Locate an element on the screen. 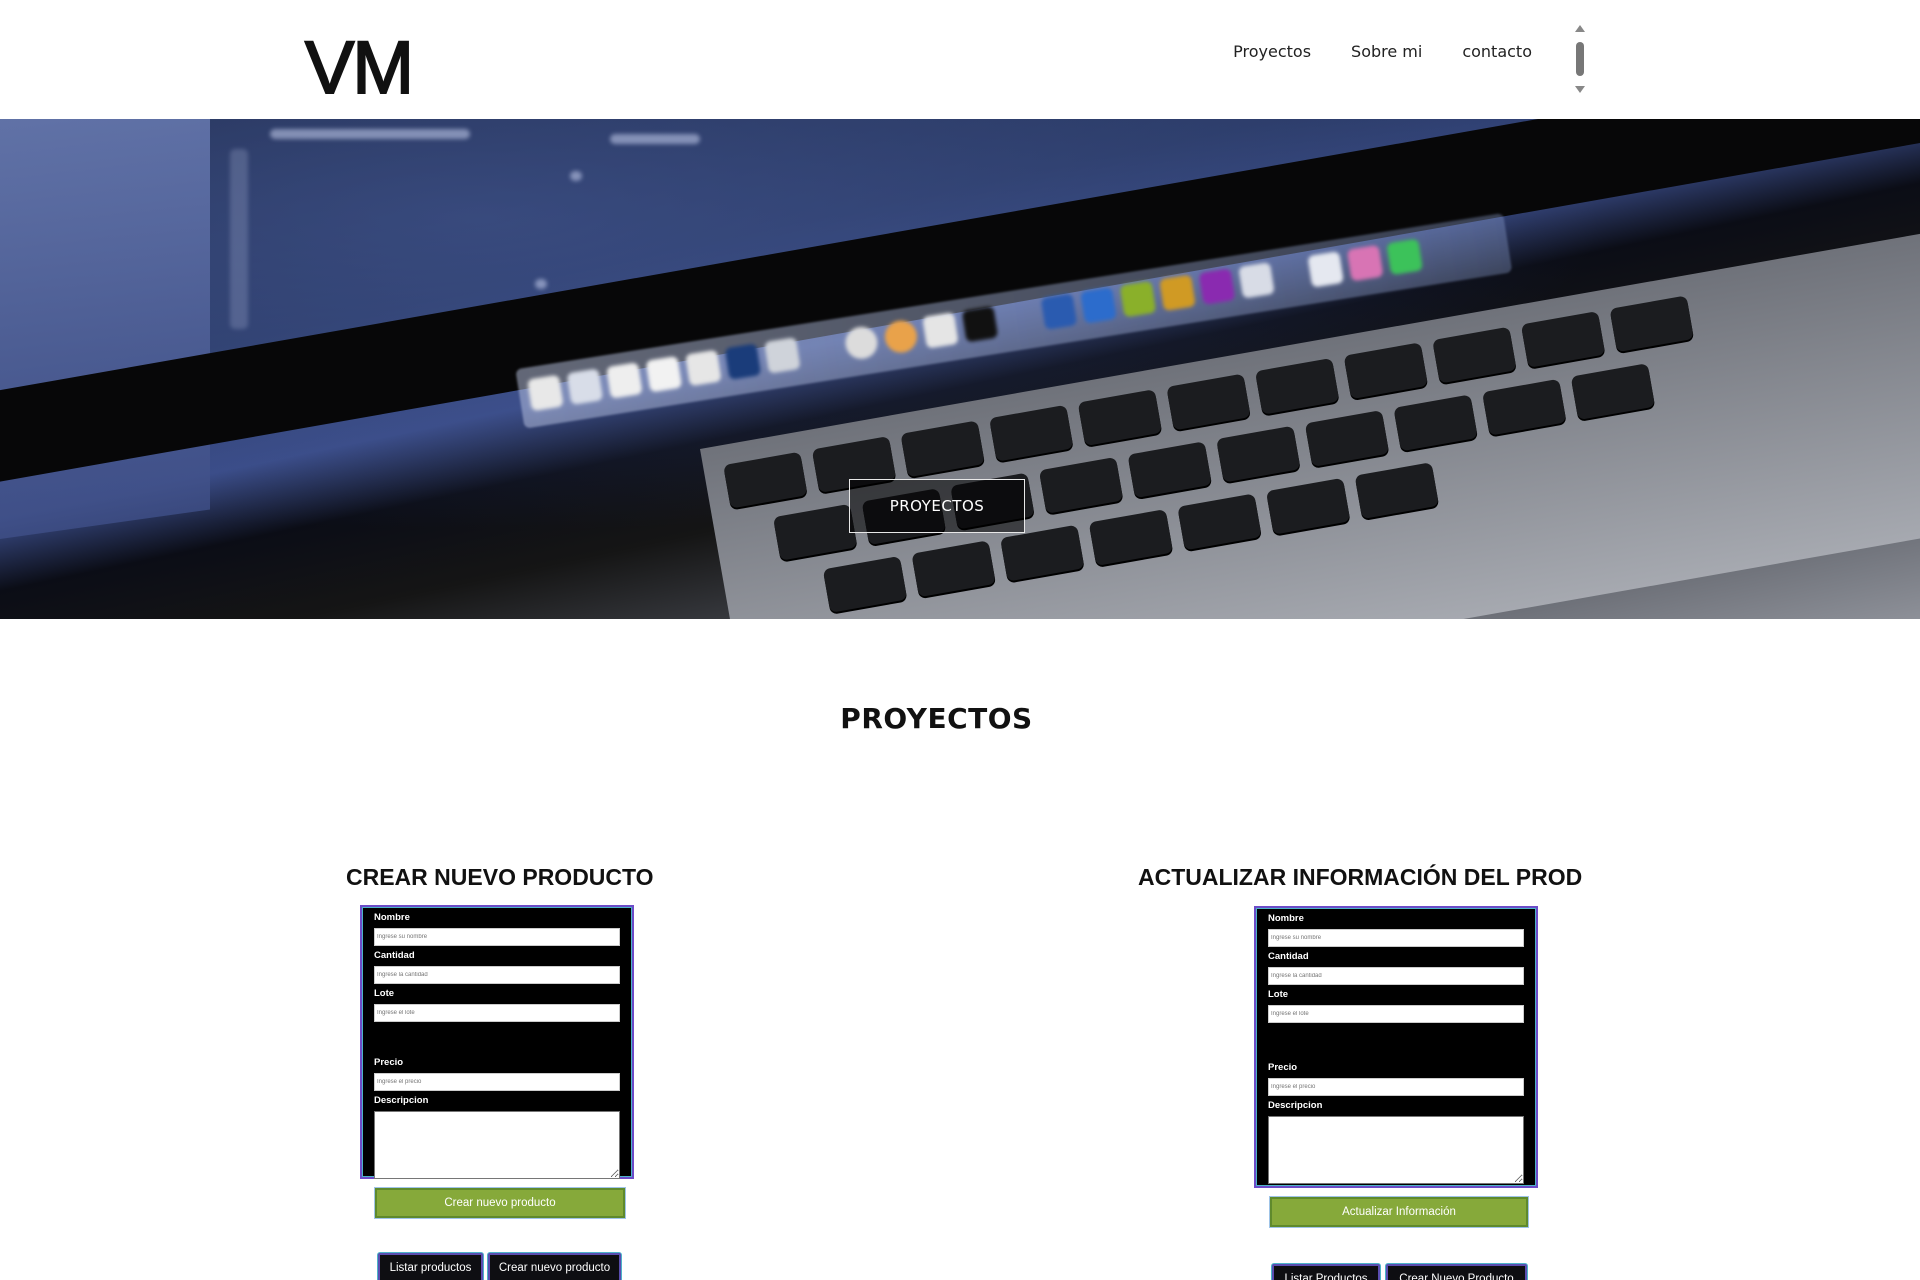  create-product-form: Nombre Cantidad Lote Precio Descripcion is located at coordinates (497, 1042).